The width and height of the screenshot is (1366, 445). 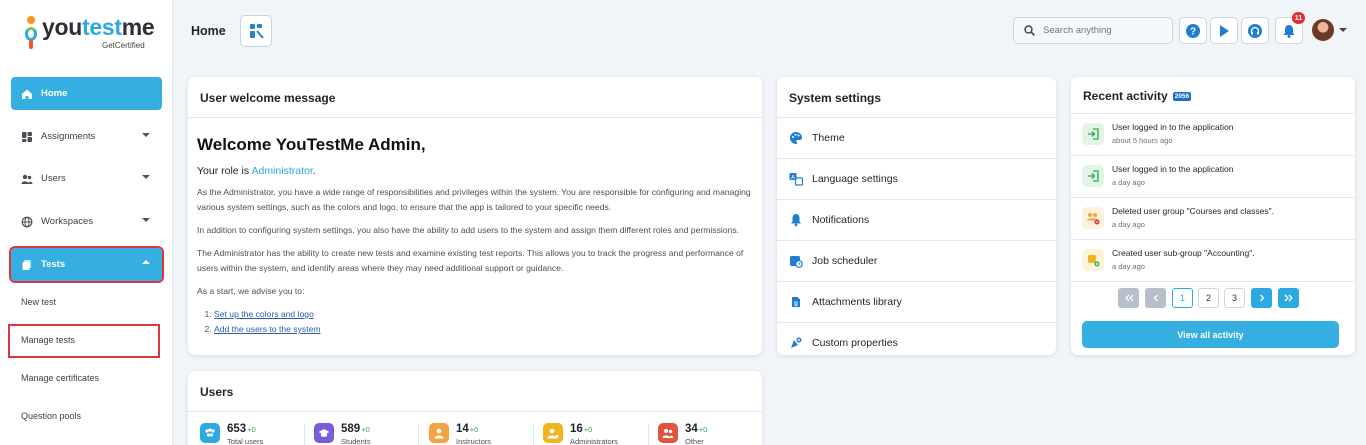 What do you see at coordinates (241, 429) in the screenshot?
I see `stat-value: 653+0` at bounding box center [241, 429].